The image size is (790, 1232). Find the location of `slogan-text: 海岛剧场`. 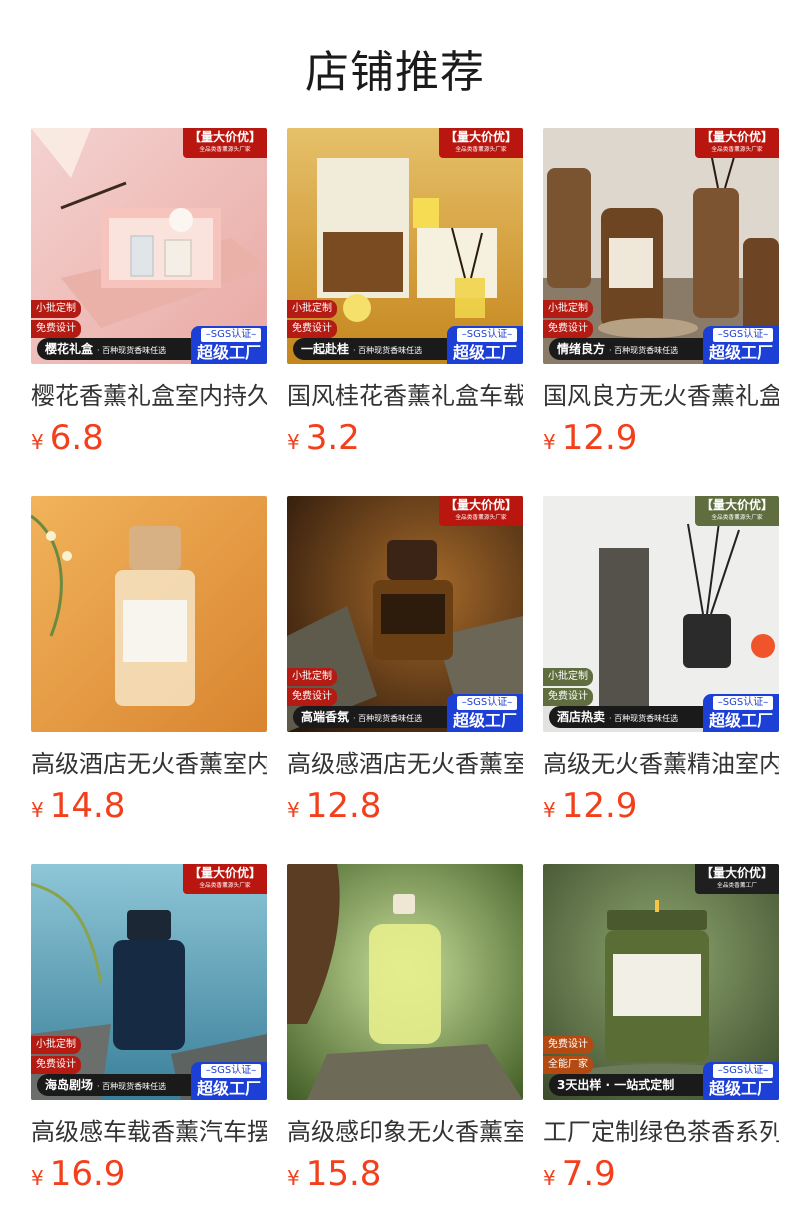

slogan-text: 海岛剧场 is located at coordinates (69, 1085).